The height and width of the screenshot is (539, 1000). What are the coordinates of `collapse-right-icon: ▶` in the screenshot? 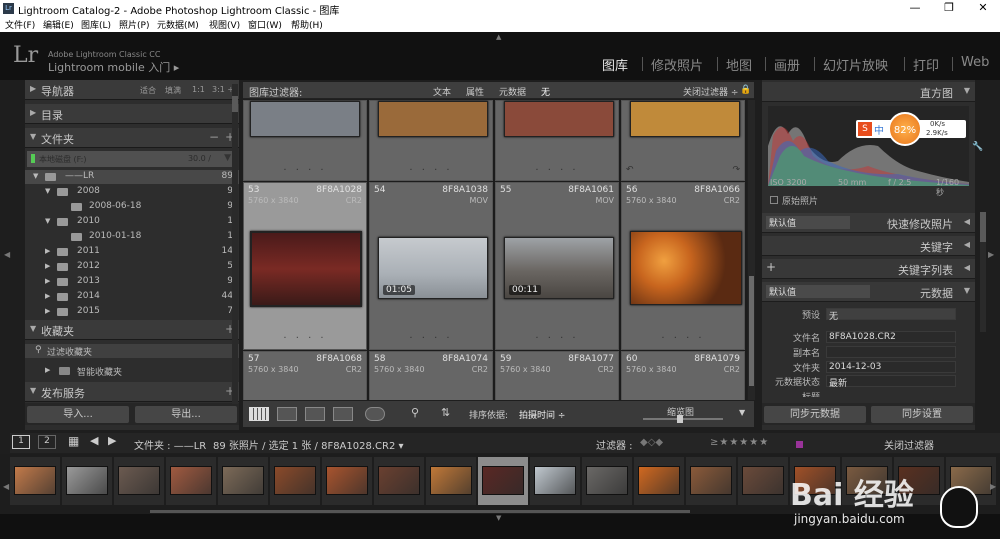 It's located at (991, 254).